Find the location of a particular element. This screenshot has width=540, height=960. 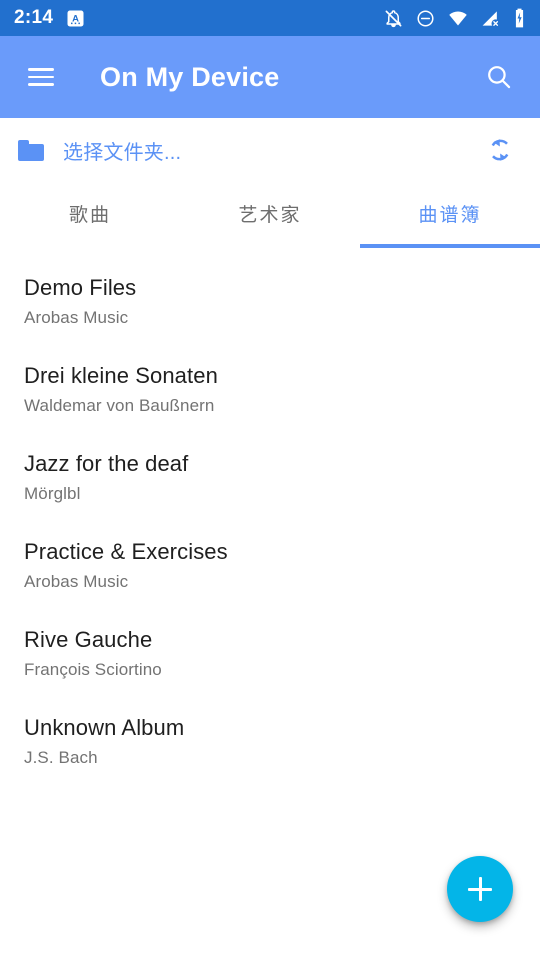

list-item-subtitle: Mörglbl is located at coordinates (52, 493).